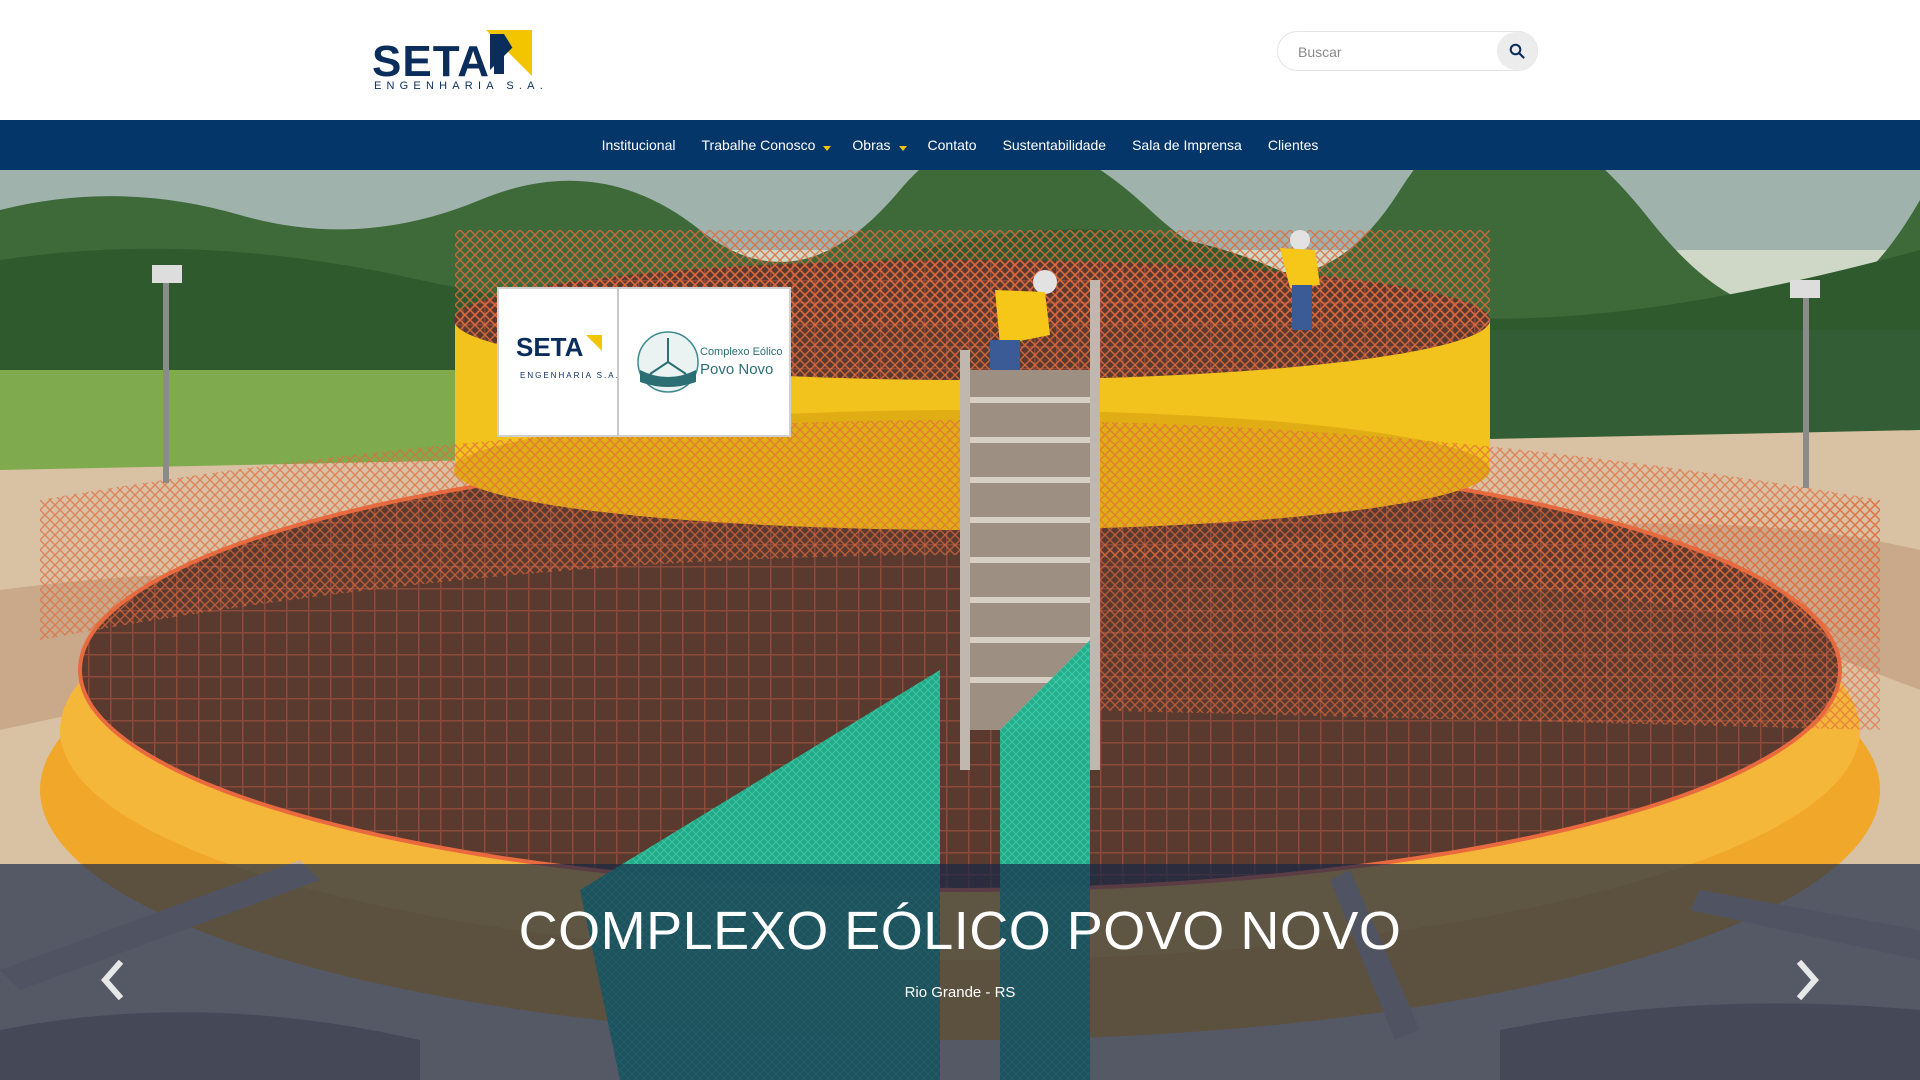 This screenshot has height=1080, width=1920. What do you see at coordinates (461, 86) in the screenshot?
I see `logo-tagline: ENGENHARIA S.A.` at bounding box center [461, 86].